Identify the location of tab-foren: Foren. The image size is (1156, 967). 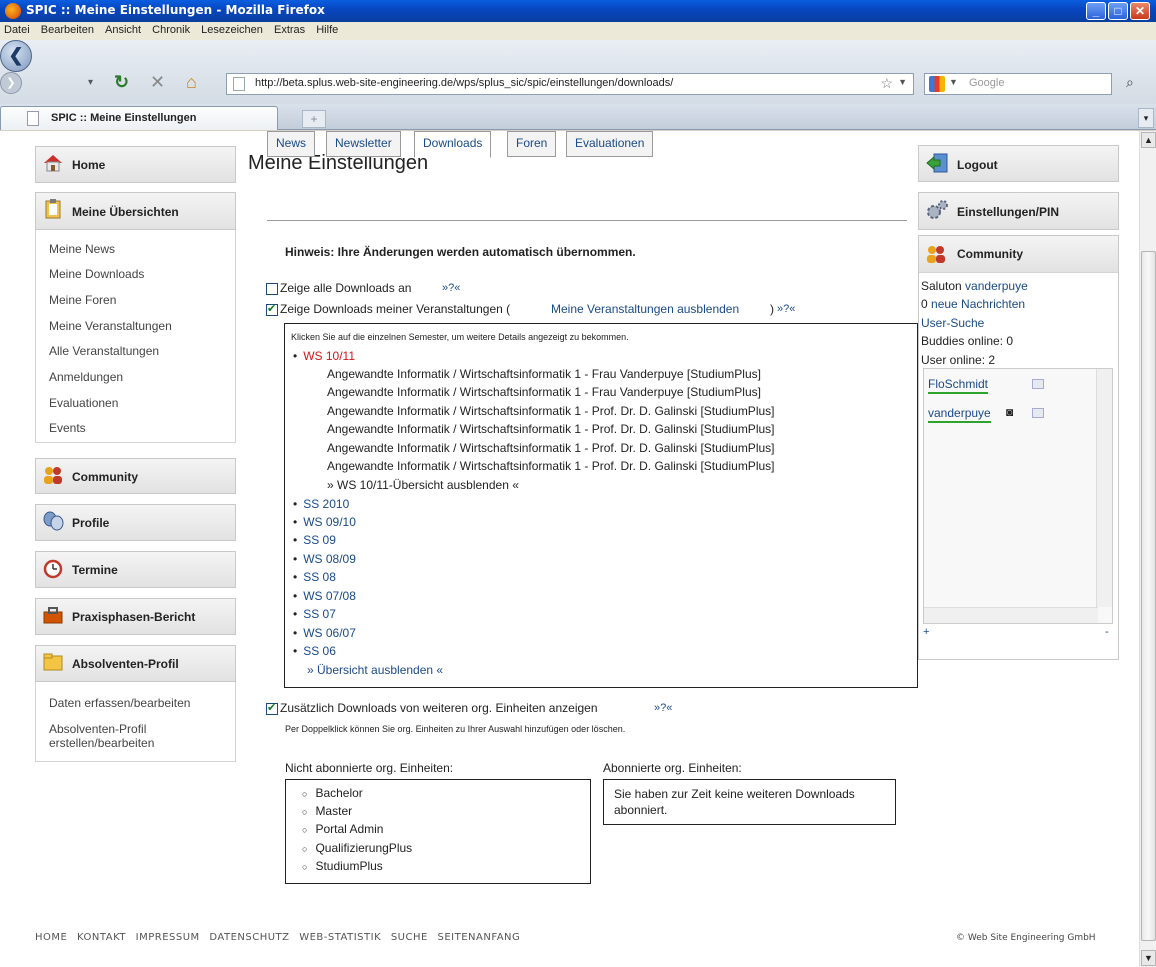
(532, 144).